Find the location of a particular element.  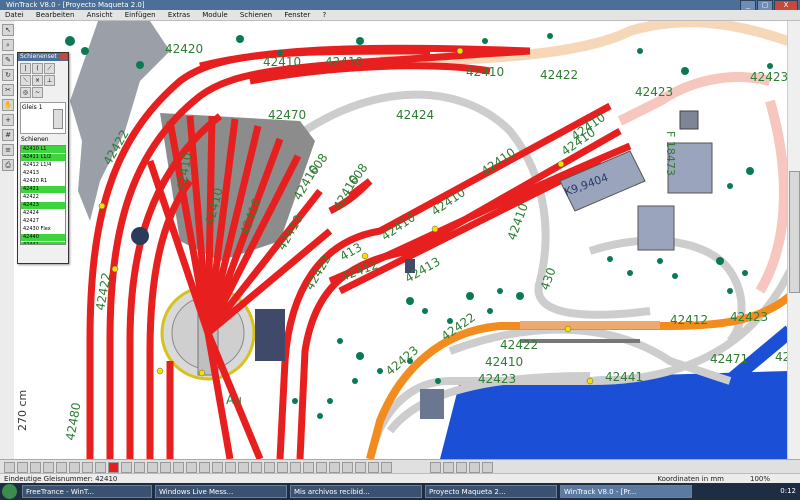

label-42422-c: 42422 is located at coordinates (519, 345).